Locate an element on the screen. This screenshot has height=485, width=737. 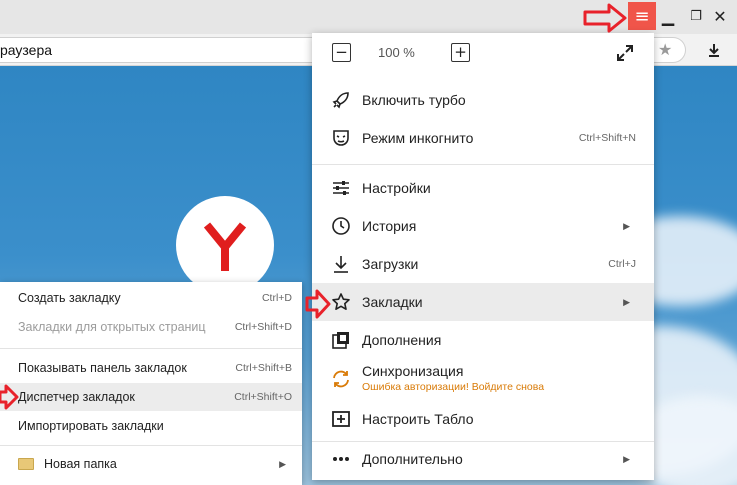
star-icon is located at coordinates (341, 302).